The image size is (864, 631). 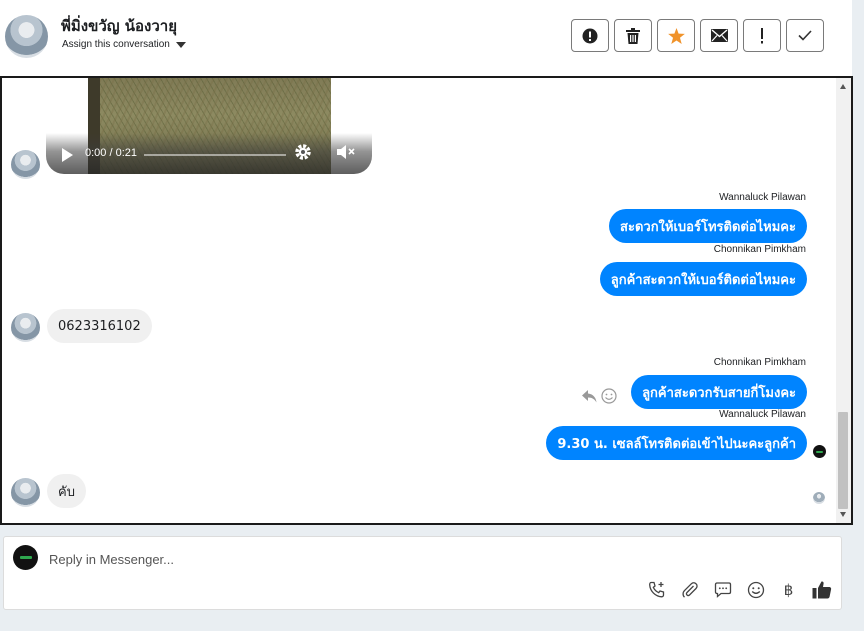 I want to click on check-icon, so click(x=805, y=35).